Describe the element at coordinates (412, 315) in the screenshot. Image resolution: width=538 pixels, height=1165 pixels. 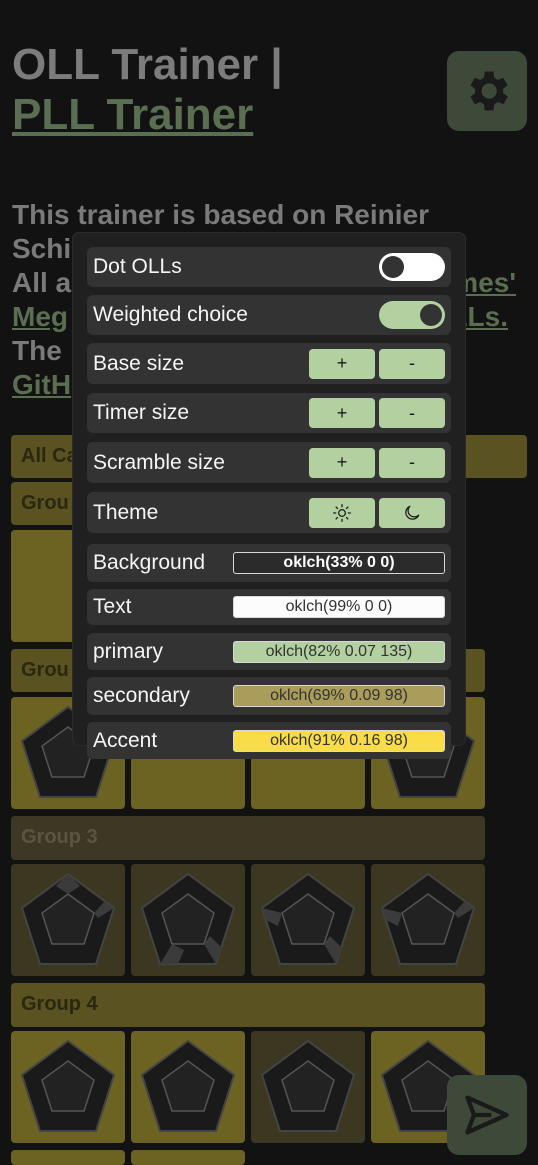
I see `weighted-choice-toggle` at that location.